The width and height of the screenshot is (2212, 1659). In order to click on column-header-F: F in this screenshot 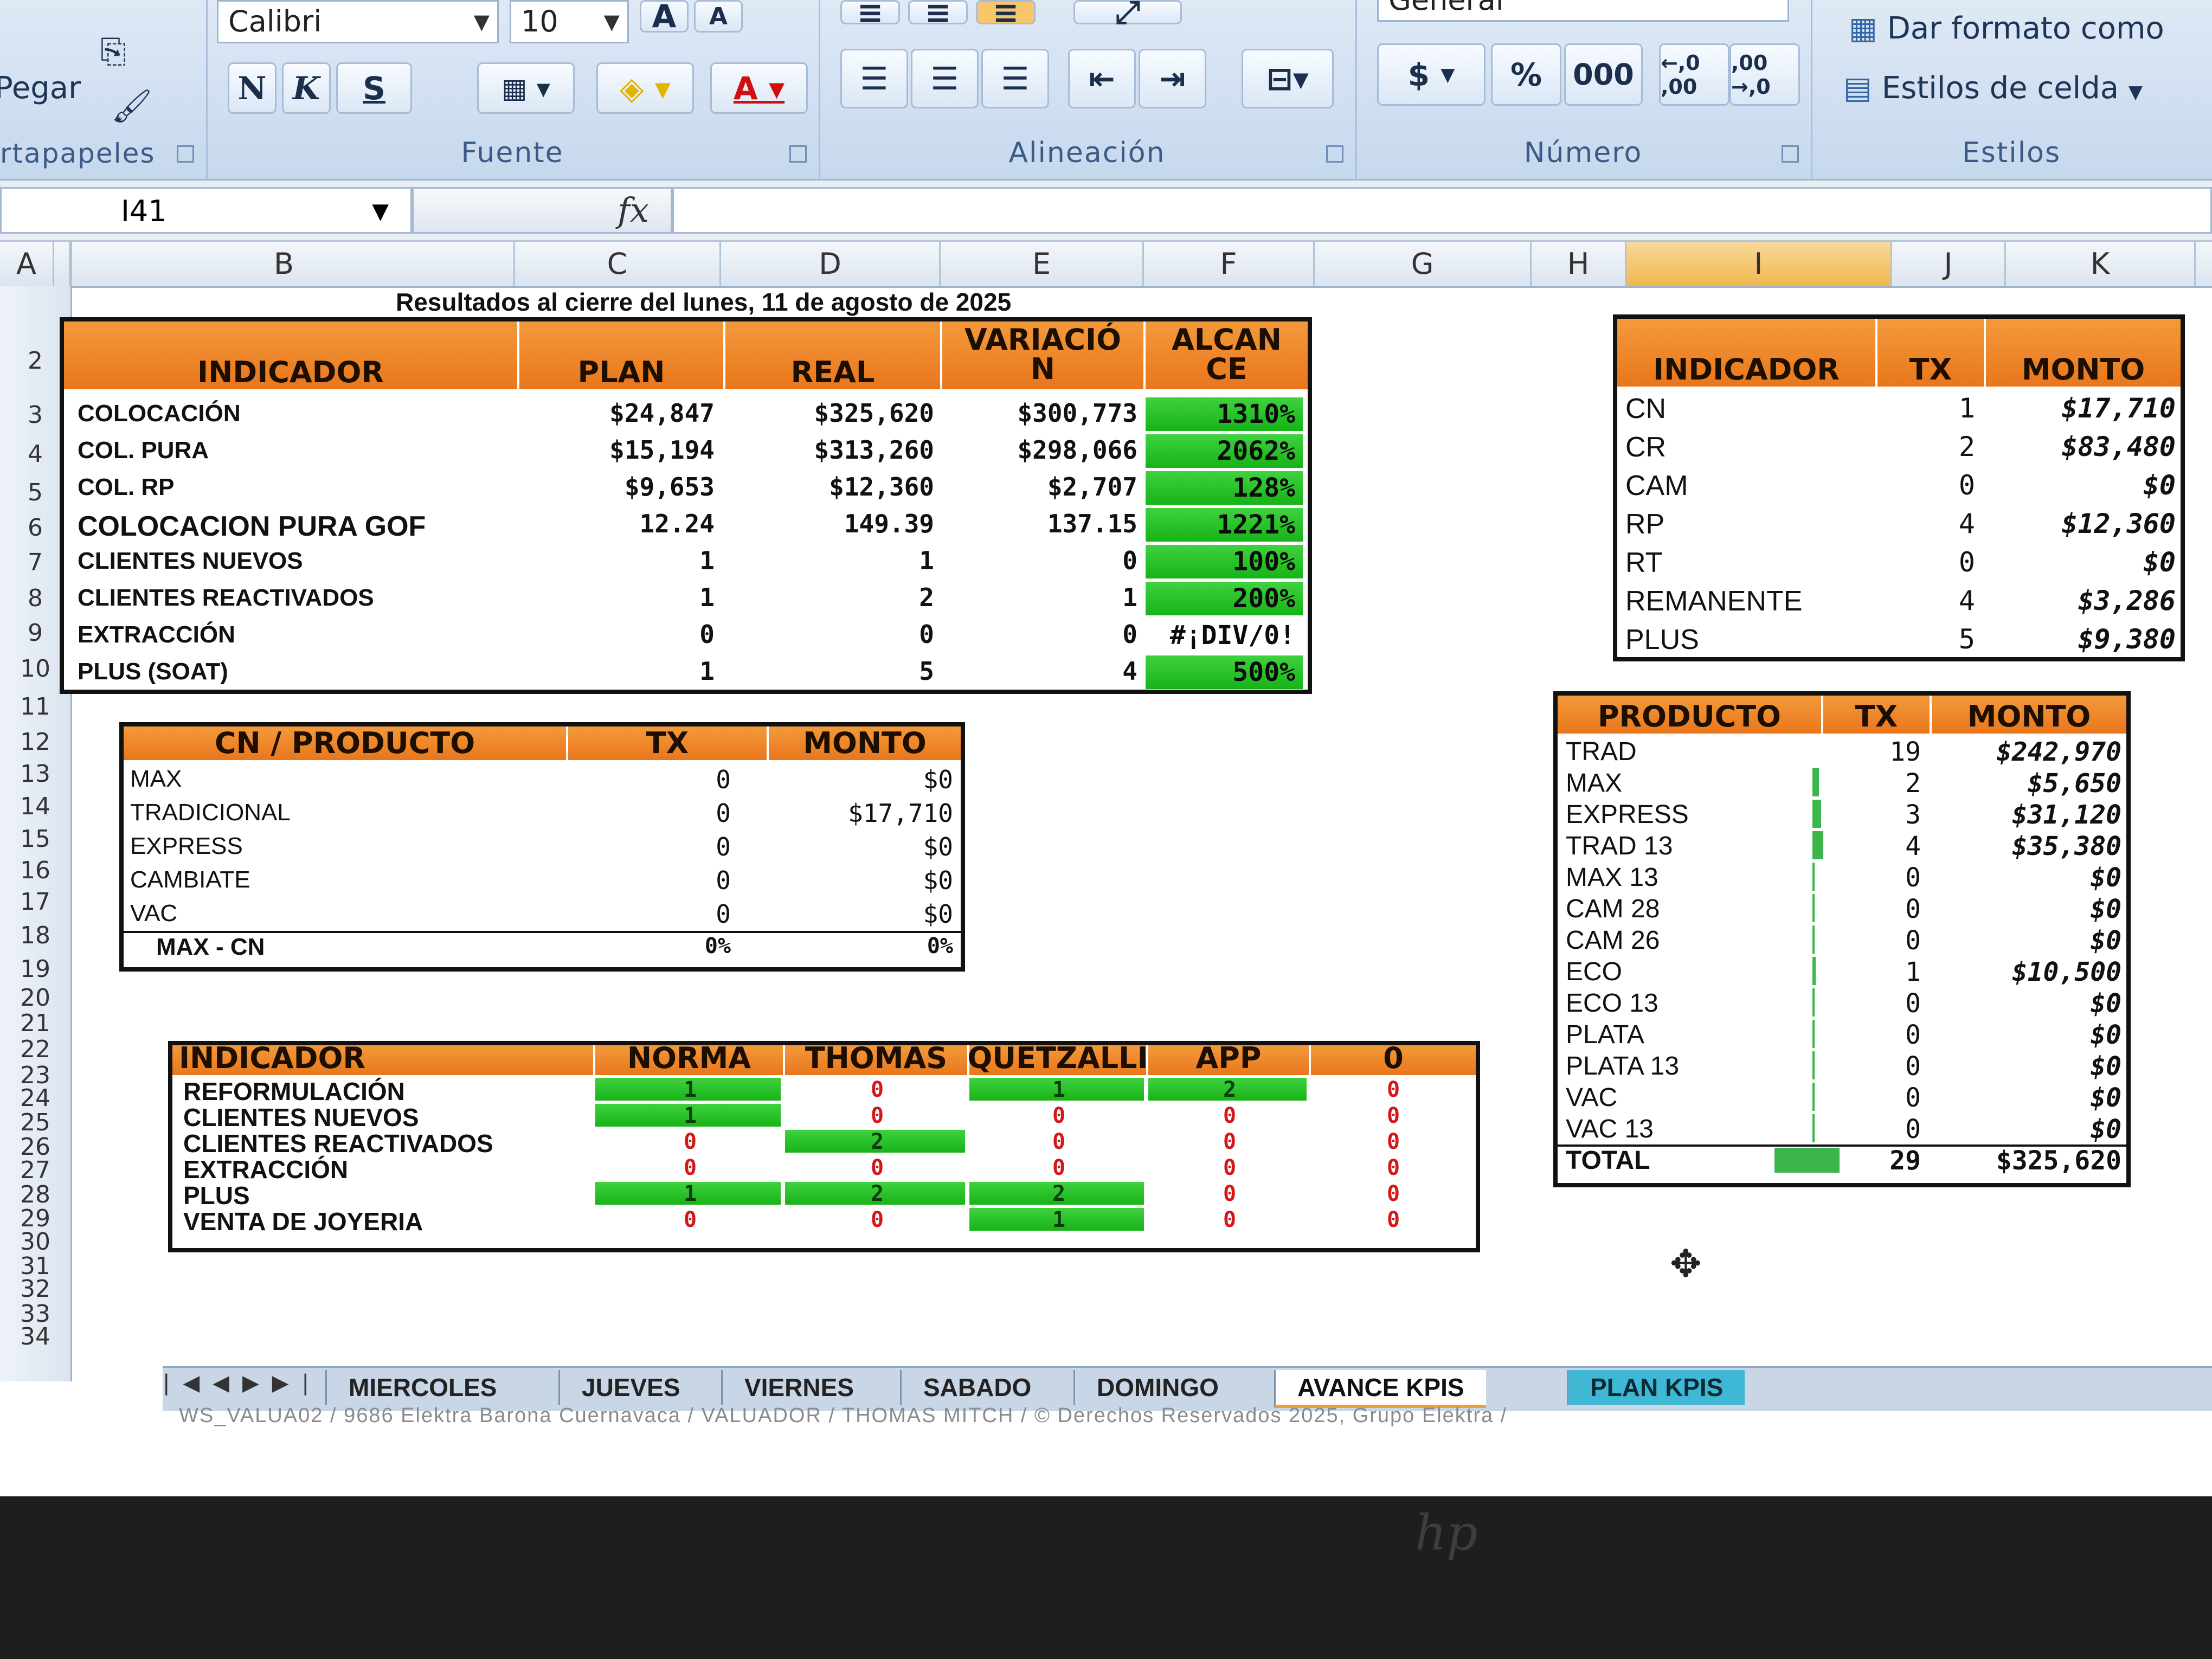, I will do `click(1229, 264)`.